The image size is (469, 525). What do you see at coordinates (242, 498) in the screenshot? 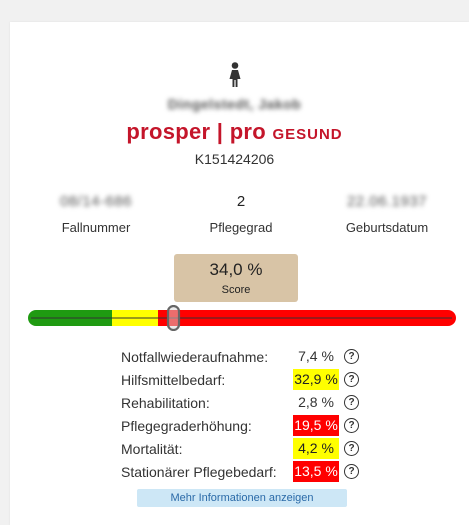
I see `more-info-button: Mehr Informationen anzeigen` at bounding box center [242, 498].